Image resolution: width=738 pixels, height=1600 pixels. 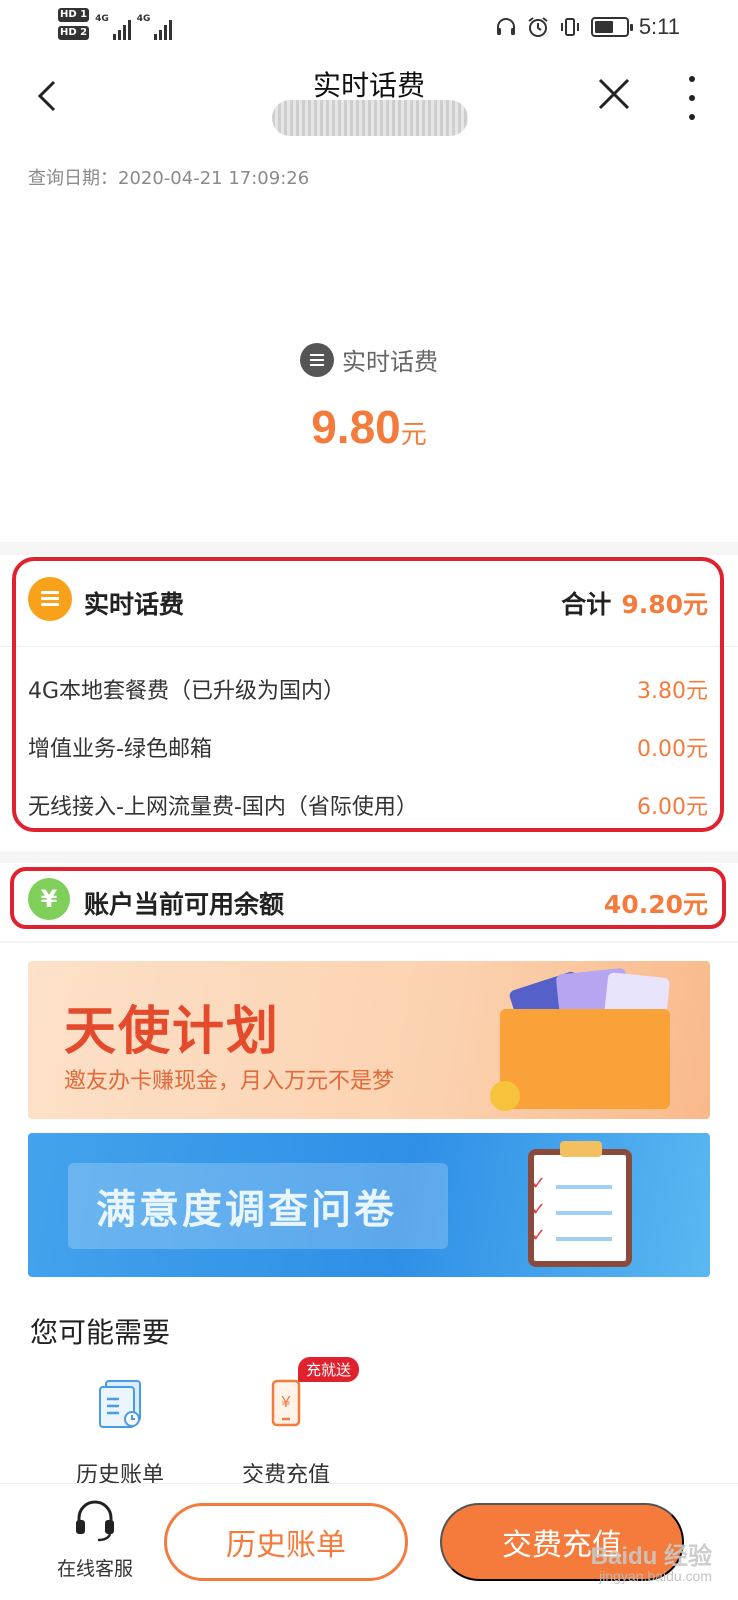 I want to click on signal-icon-1: 4G, so click(x=113, y=27).